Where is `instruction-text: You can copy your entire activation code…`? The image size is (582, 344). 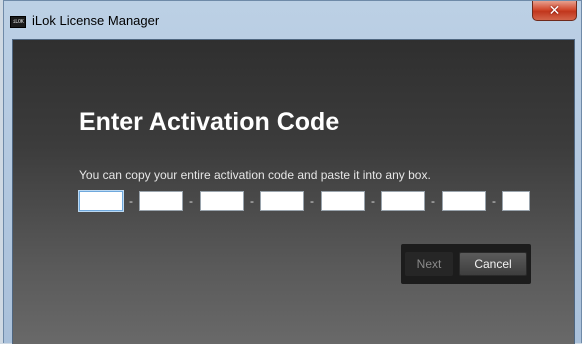
instruction-text: You can copy your entire activation code… is located at coordinates (255, 175).